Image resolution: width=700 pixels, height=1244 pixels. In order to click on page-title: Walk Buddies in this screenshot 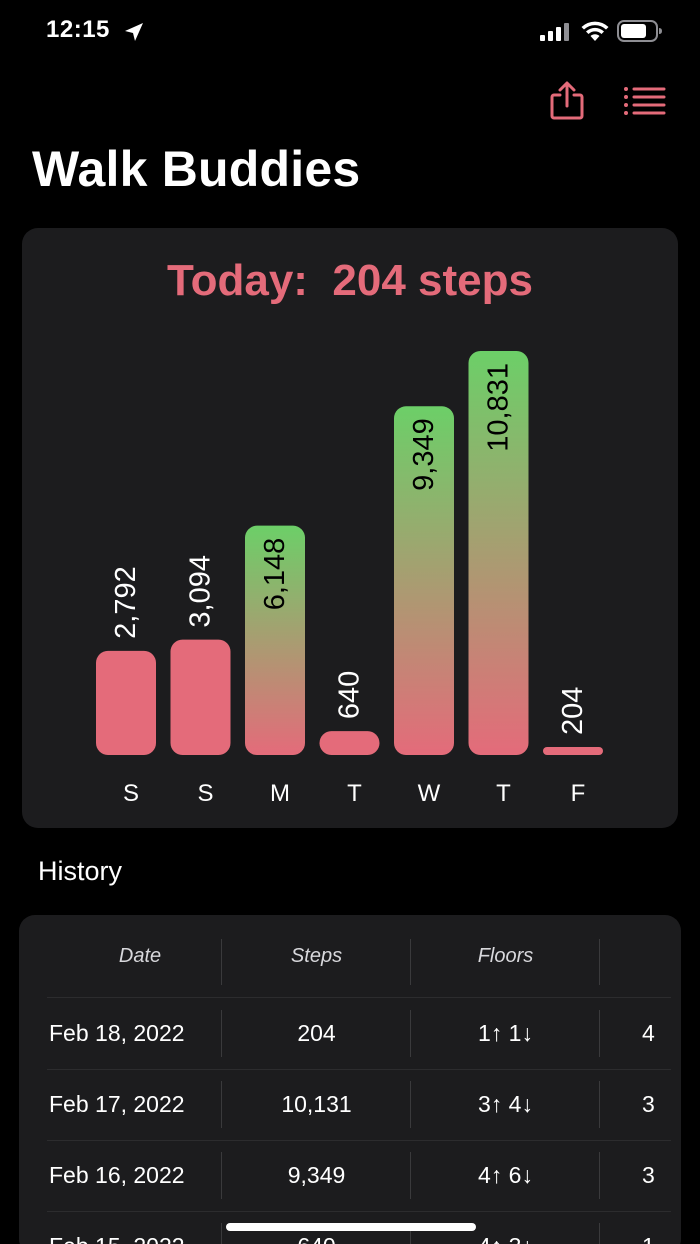, I will do `click(196, 169)`.